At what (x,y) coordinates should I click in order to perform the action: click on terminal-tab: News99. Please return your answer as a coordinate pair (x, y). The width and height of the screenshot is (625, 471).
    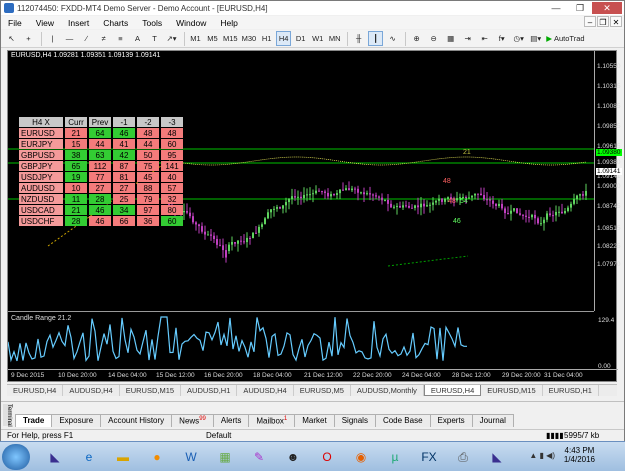
    Looking at the image, I should click on (192, 420).